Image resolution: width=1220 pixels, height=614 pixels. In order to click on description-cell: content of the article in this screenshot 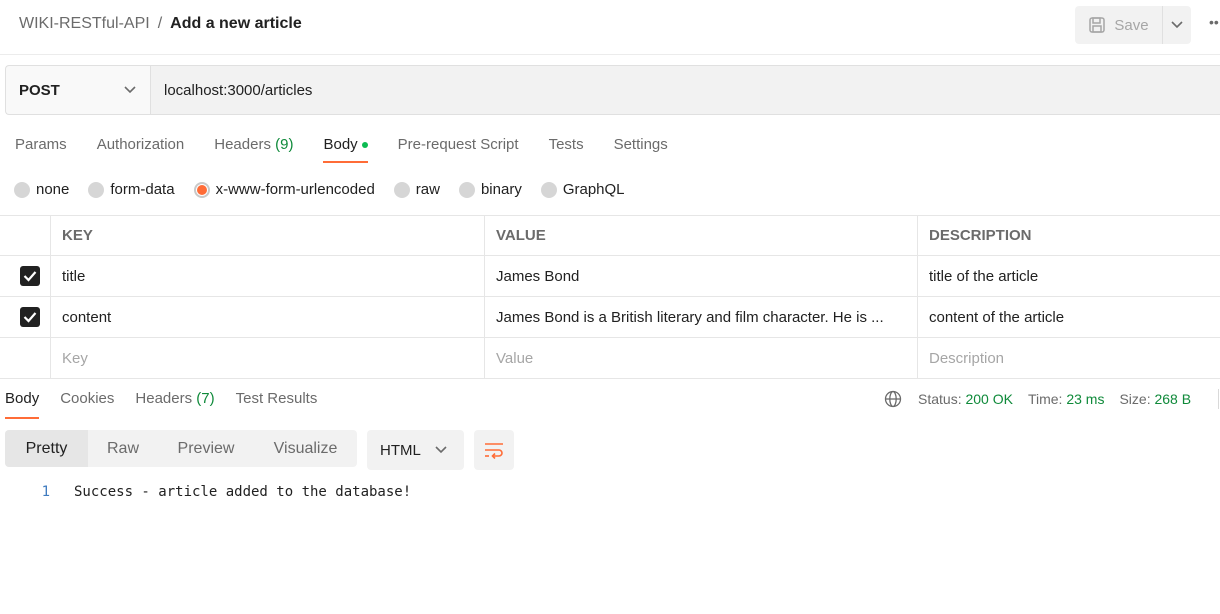, I will do `click(1069, 317)`.